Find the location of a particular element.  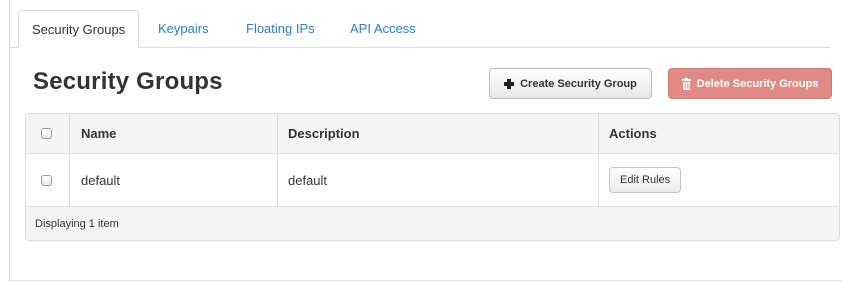

create-security-group-button: Create Security Group is located at coordinates (570, 83).